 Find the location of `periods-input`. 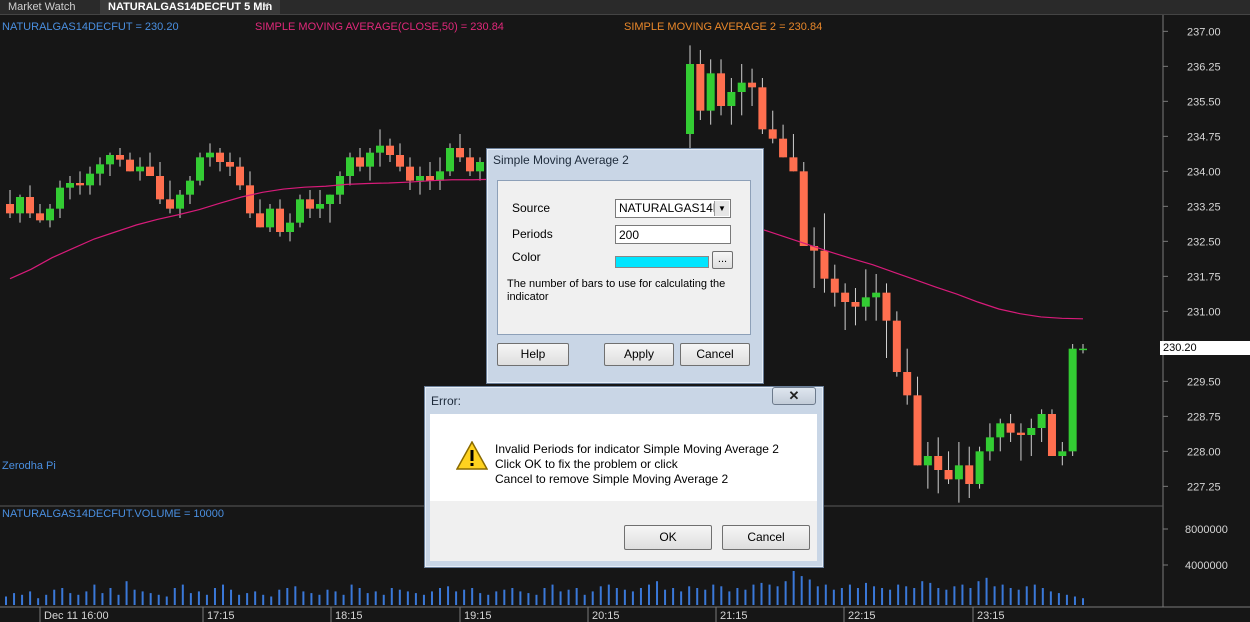

periods-input is located at coordinates (673, 234).